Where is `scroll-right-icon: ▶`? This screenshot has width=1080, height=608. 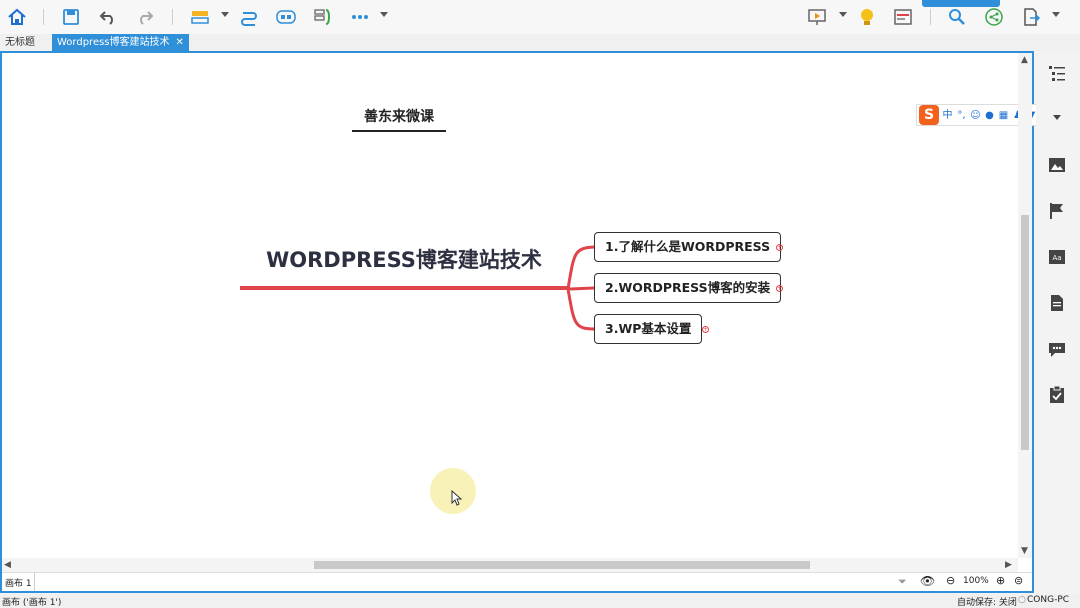 scroll-right-icon: ▶ is located at coordinates (1008, 565).